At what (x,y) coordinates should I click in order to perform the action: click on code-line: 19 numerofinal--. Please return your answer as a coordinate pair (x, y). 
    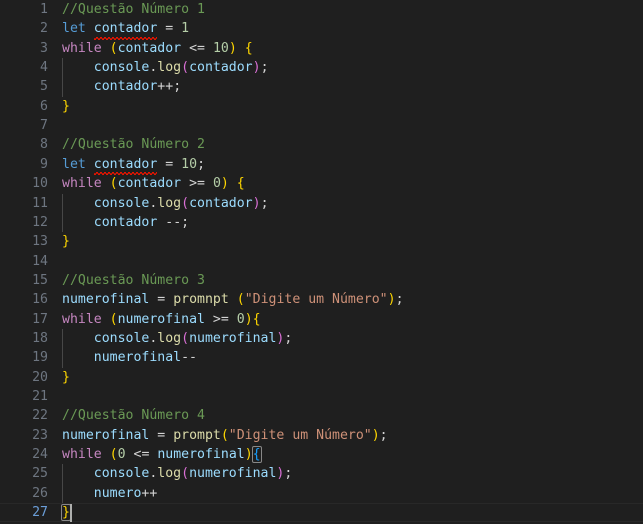
    Looking at the image, I should click on (321, 358).